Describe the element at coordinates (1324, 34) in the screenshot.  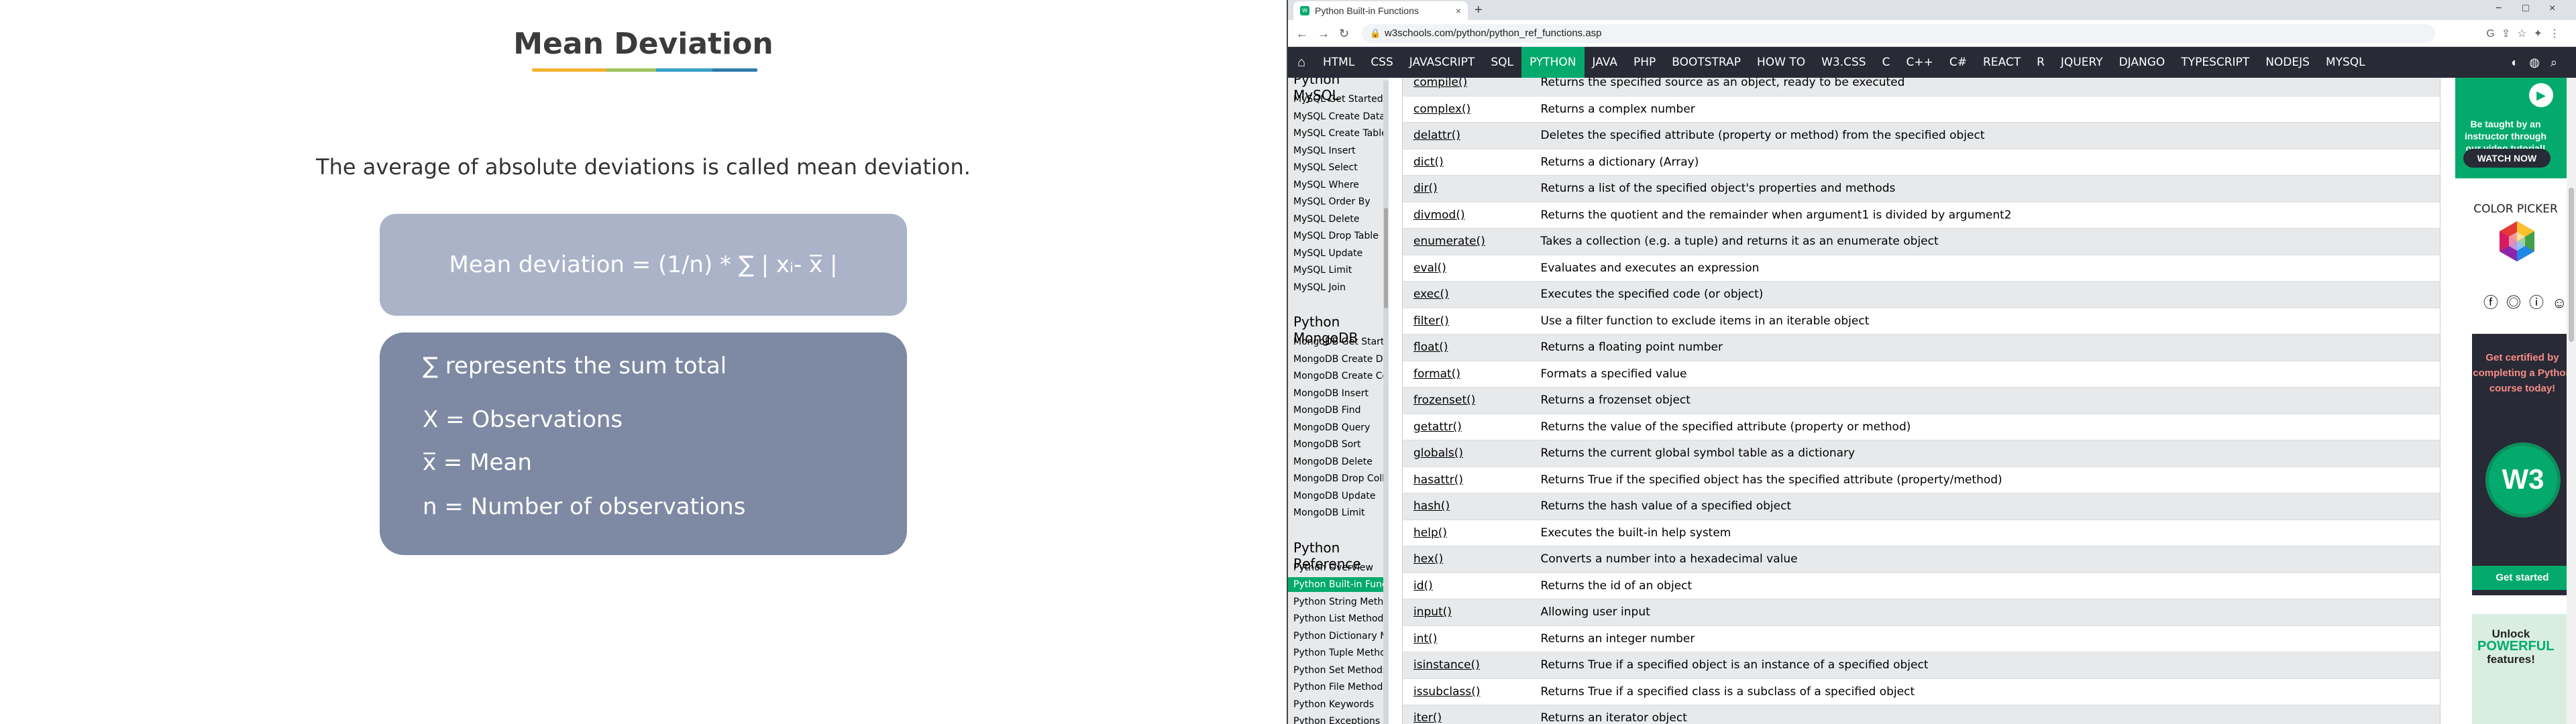
I see `forward-arrow-icon: →` at that location.